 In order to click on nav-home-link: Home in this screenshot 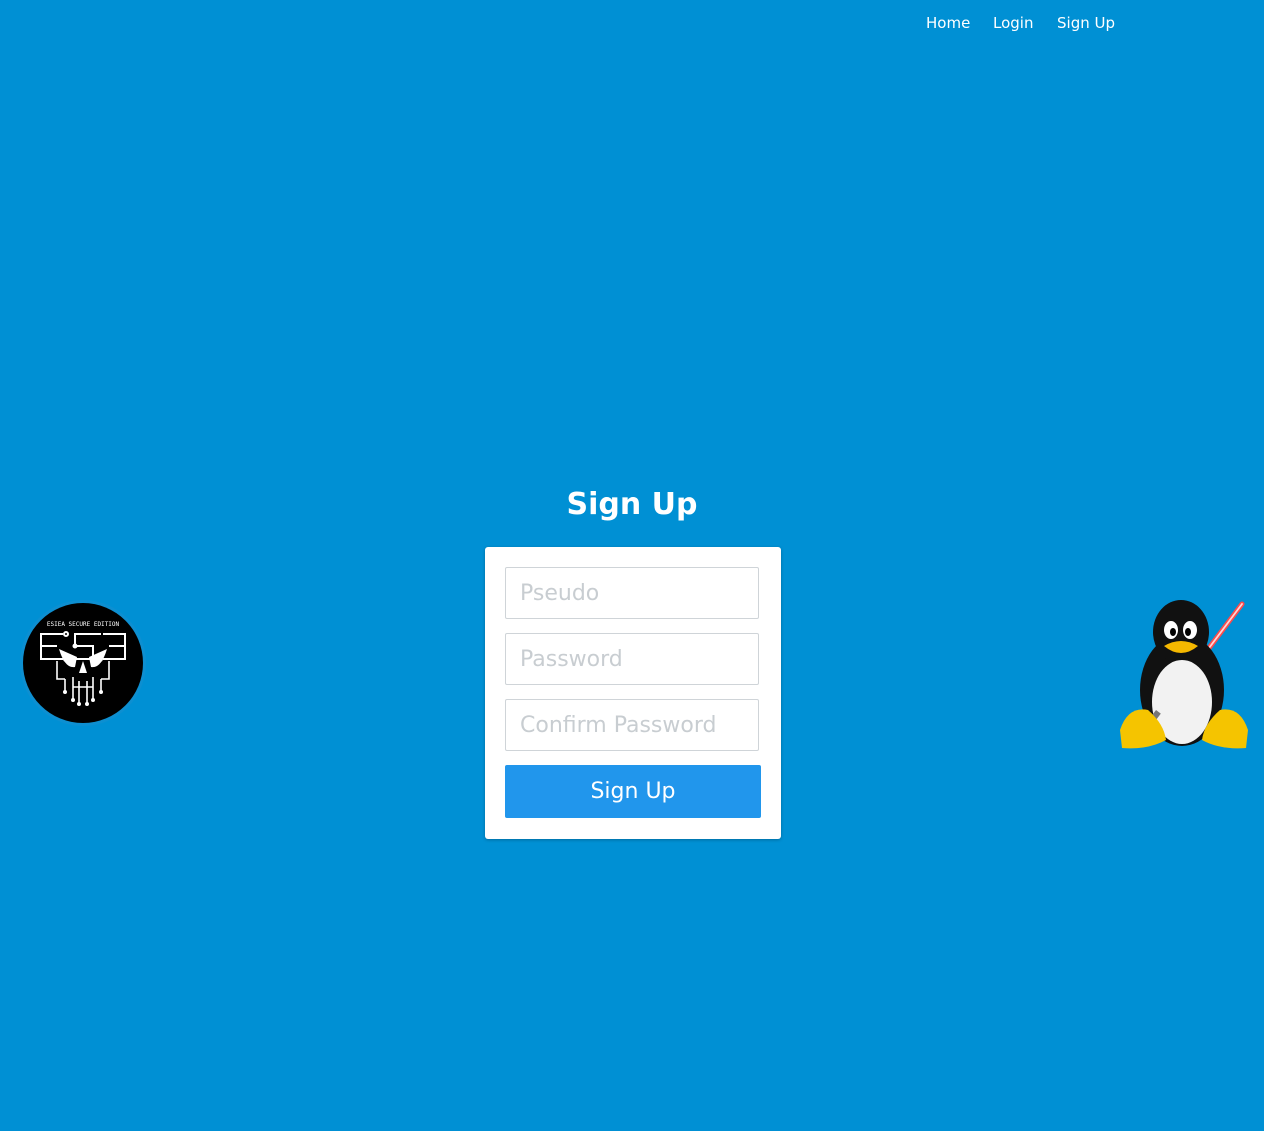, I will do `click(948, 23)`.